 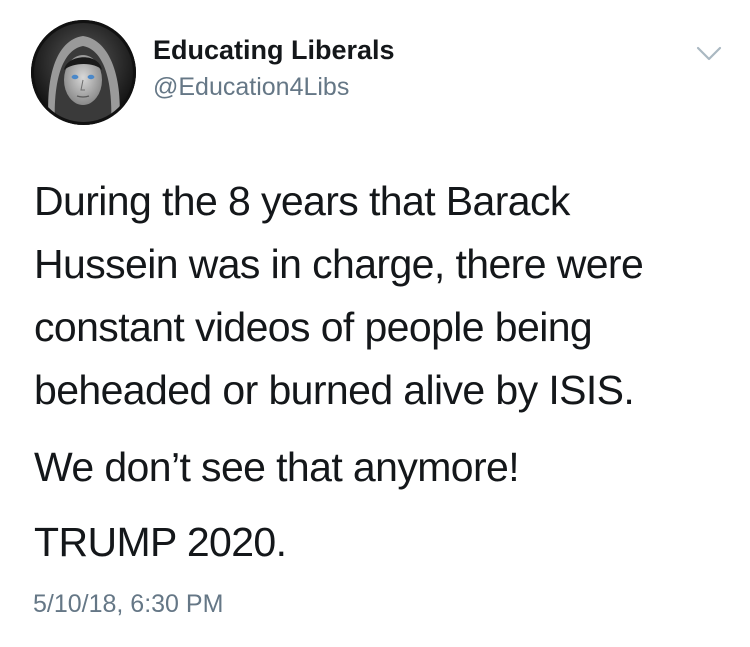 I want to click on tweet-paragraph-3: TRUMP 2020., so click(x=384, y=542).